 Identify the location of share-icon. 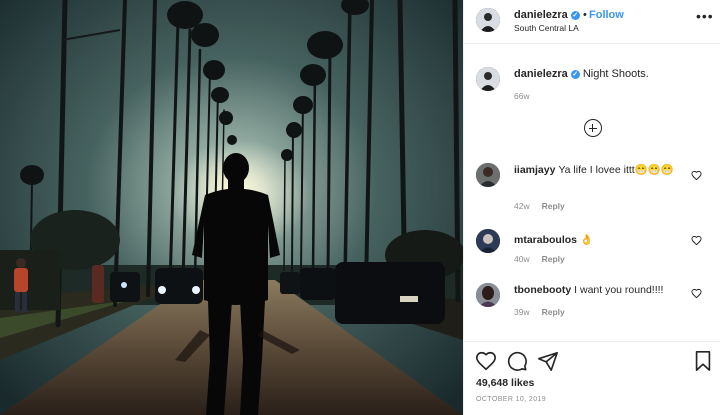
(548, 361).